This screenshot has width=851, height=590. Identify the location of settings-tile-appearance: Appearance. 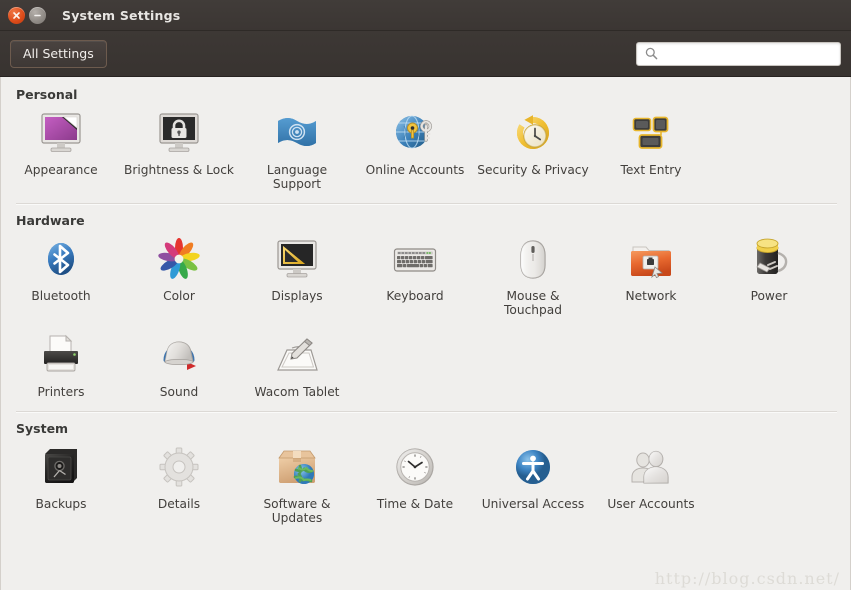
(61, 151).